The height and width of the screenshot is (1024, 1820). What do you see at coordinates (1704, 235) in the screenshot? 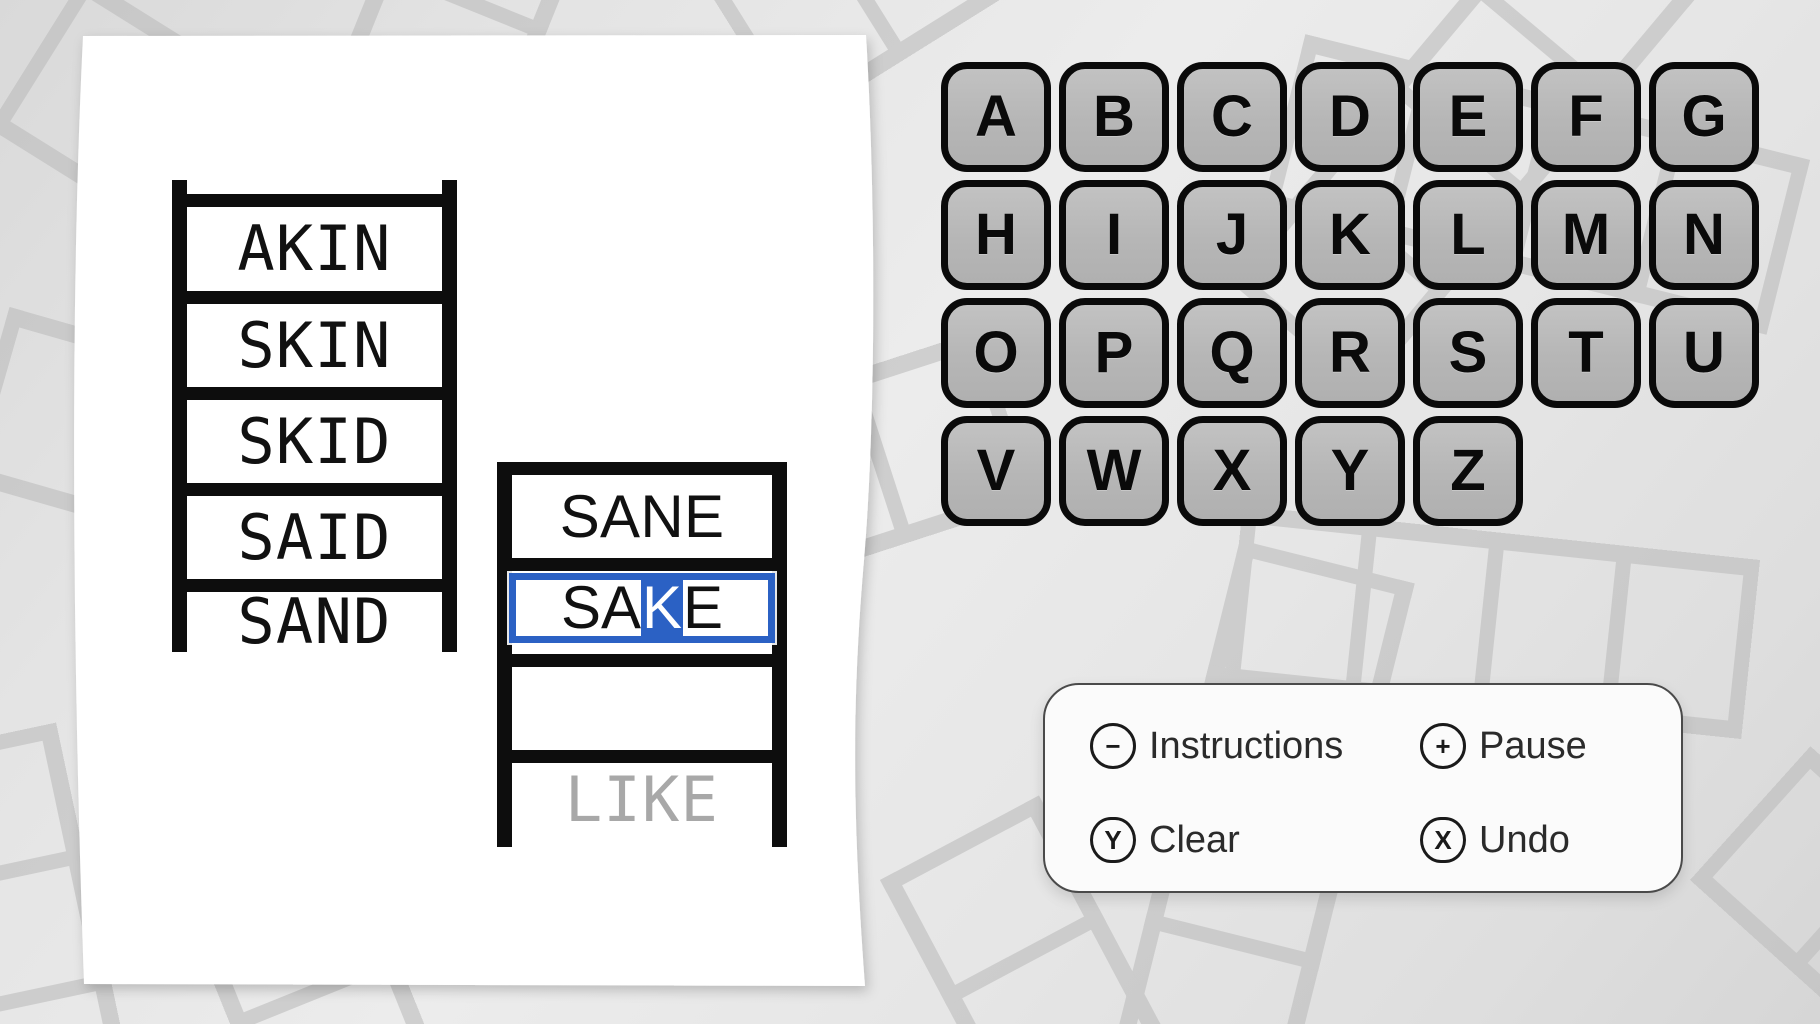
I see `key-n: N` at bounding box center [1704, 235].